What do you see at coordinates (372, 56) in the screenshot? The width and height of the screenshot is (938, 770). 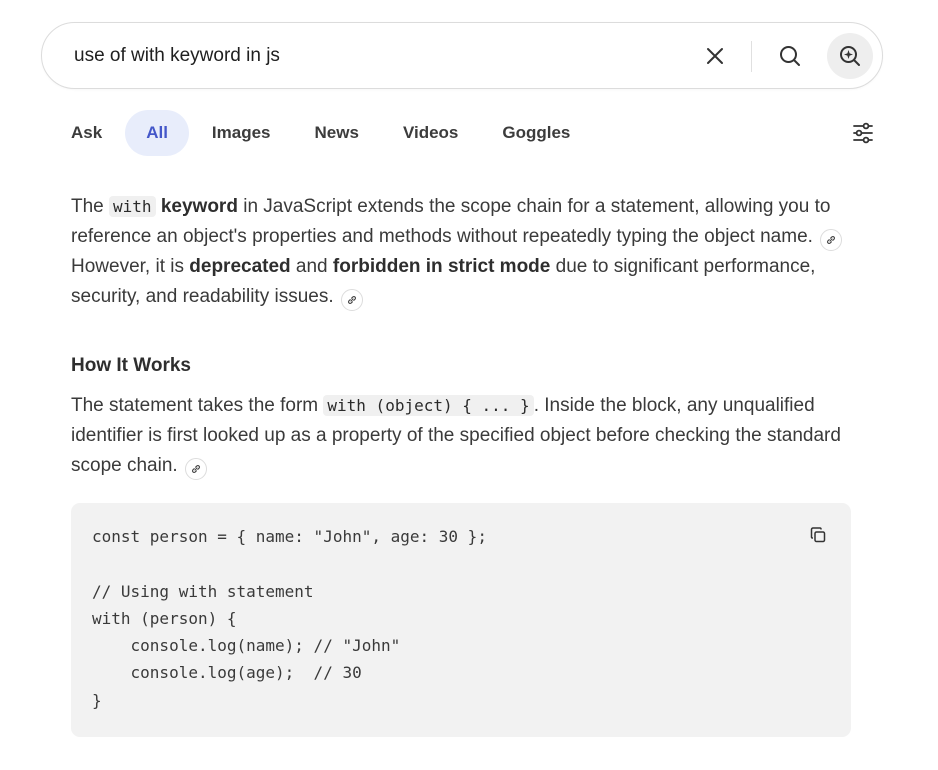 I see `search-input` at bounding box center [372, 56].